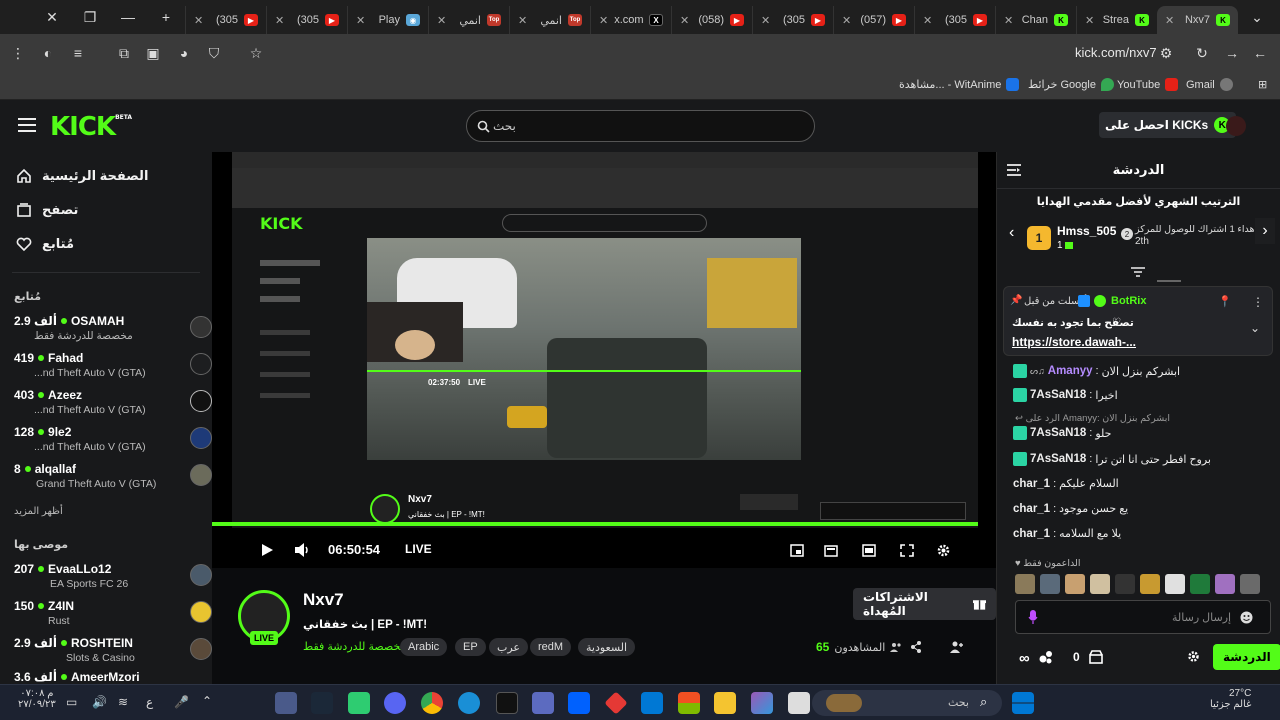  What do you see at coordinates (797, 550) in the screenshot?
I see `clip-icon` at bounding box center [797, 550].